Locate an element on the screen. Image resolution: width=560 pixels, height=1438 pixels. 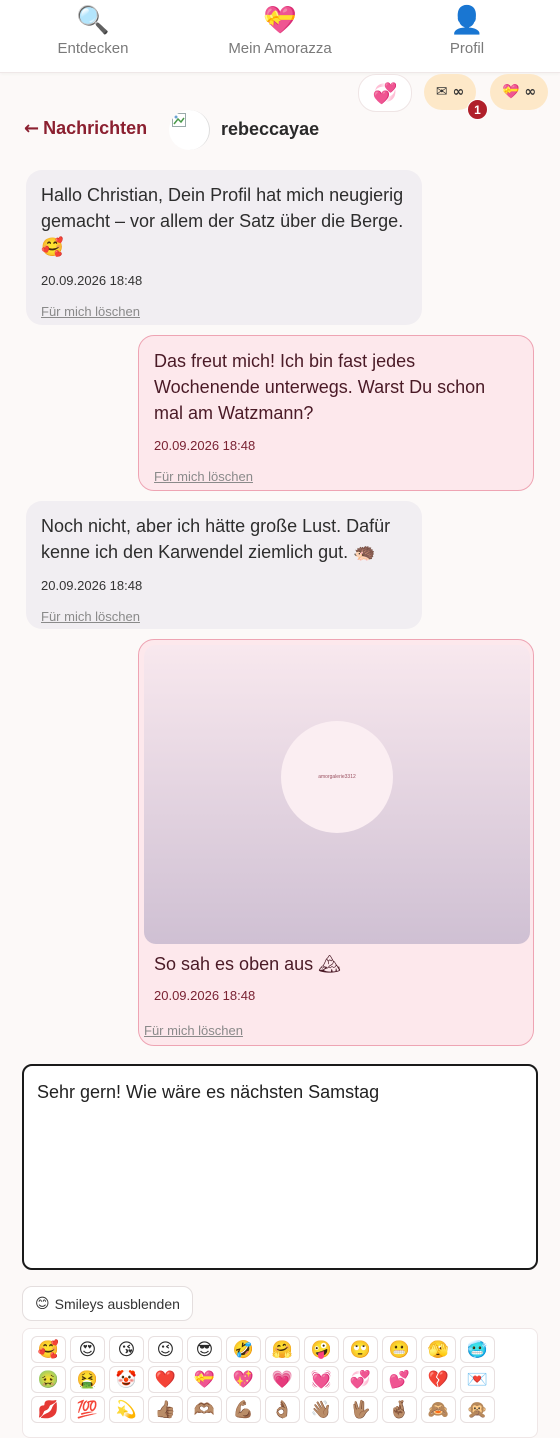
emoji-button: 💗 is located at coordinates (282, 1379).